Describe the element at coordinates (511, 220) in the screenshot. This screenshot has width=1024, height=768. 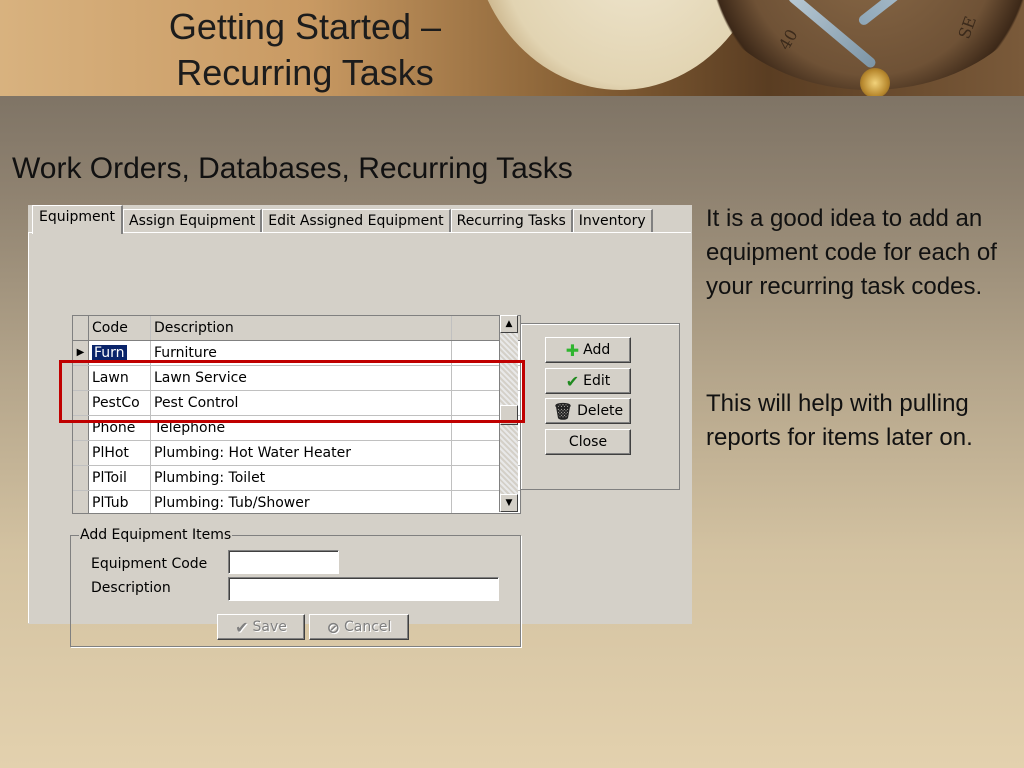
I see `tab-recurring-tasks: Recurring Tasks` at that location.